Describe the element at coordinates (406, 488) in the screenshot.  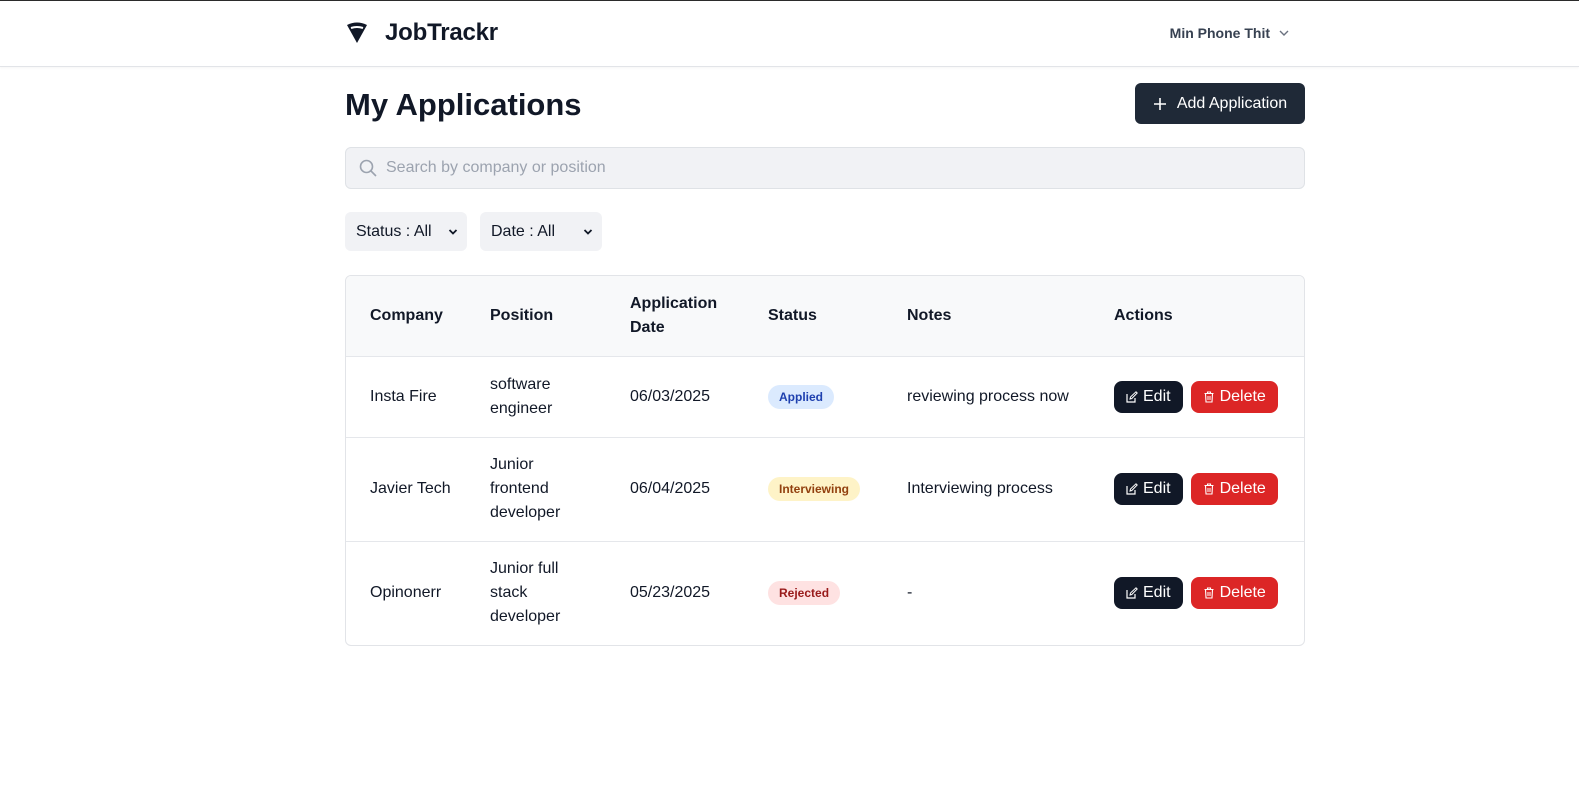
I see `cell-company: Javier Tech` at that location.